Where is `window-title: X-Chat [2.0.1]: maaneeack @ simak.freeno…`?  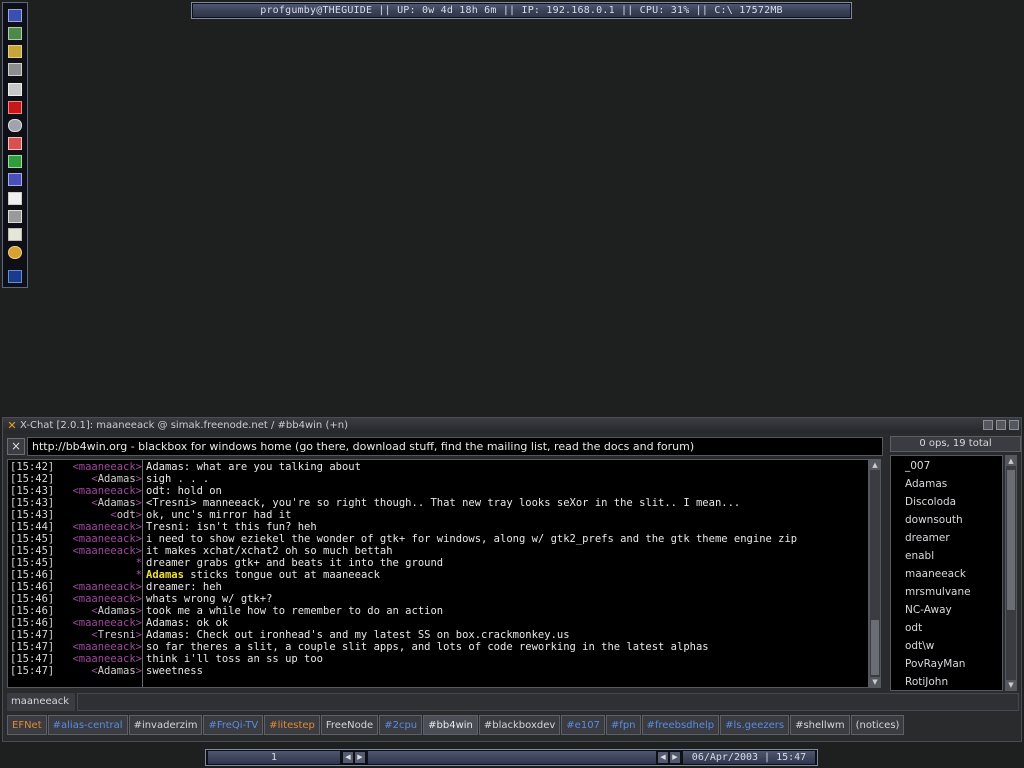 window-title: X-Chat [2.0.1]: maaneeack @ simak.freeno… is located at coordinates (184, 425).